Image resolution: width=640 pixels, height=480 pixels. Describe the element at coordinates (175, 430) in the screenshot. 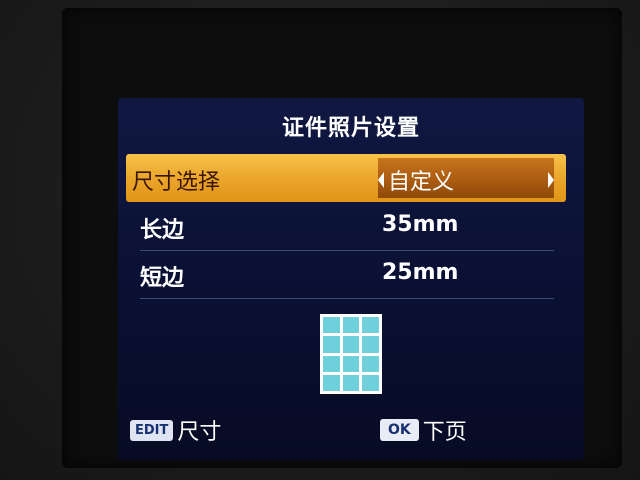

I see `edit-size-button: EDIT 尺寸` at that location.